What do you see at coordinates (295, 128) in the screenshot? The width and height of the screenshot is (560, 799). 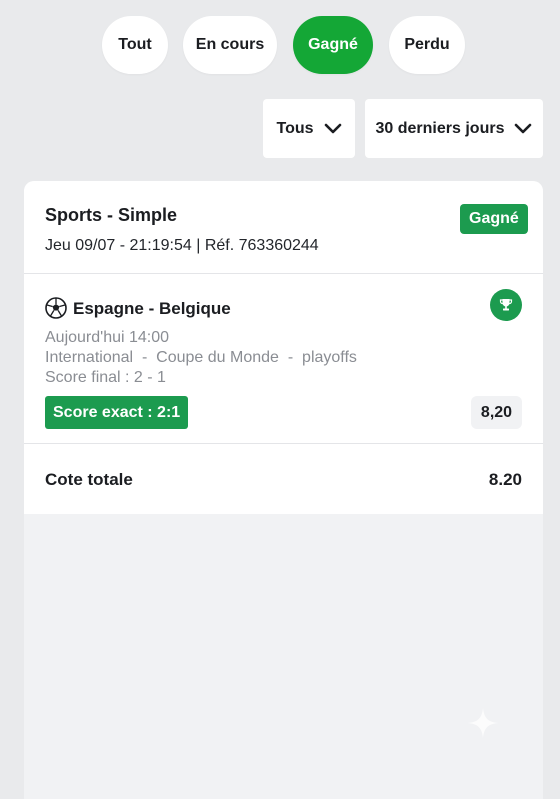 I see `bet-type-value: Tous` at bounding box center [295, 128].